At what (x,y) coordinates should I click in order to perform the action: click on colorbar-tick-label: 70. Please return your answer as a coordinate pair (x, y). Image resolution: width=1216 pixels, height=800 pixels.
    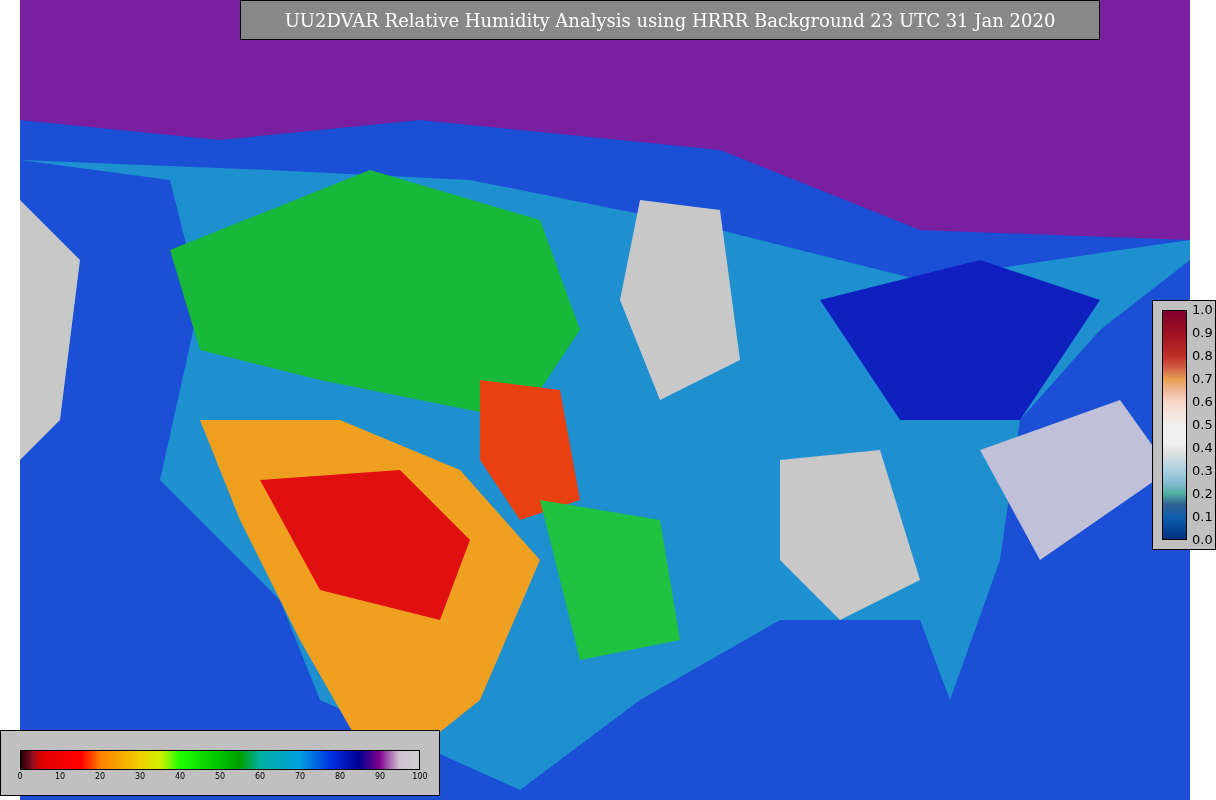
    Looking at the image, I should click on (300, 777).